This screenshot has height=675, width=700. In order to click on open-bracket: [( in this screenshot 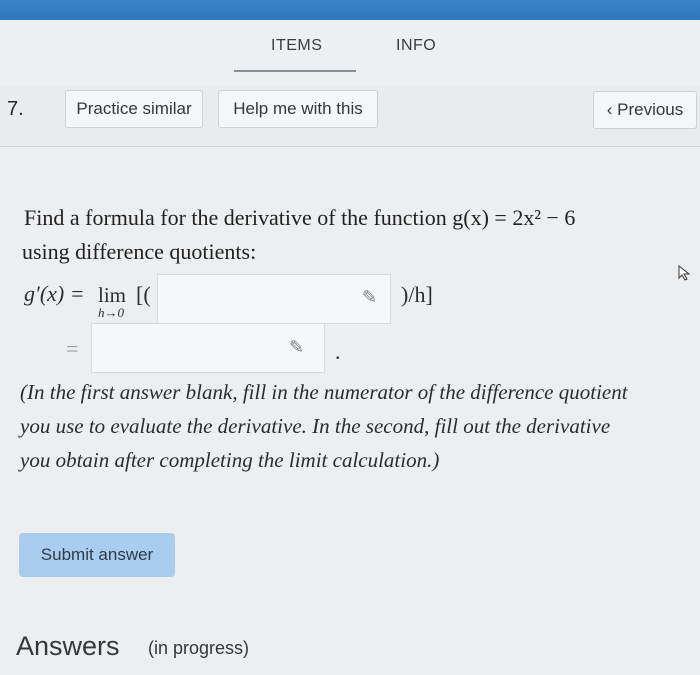, I will do `click(143, 294)`.